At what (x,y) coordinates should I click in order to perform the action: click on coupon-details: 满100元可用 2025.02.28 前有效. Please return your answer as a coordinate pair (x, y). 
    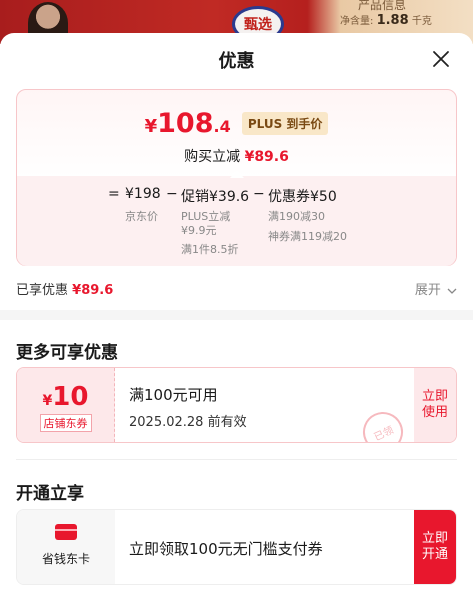
    Looking at the image, I should click on (188, 407).